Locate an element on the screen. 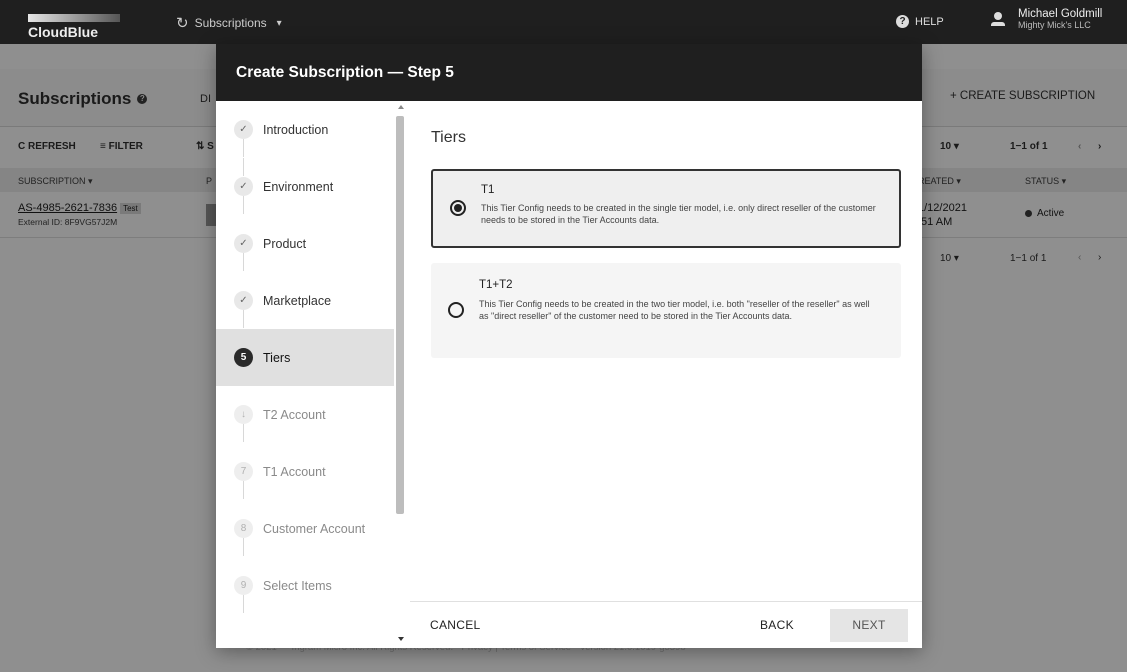  create-subscription-button: + CREATE SUBSCRIPTION is located at coordinates (1022, 96).